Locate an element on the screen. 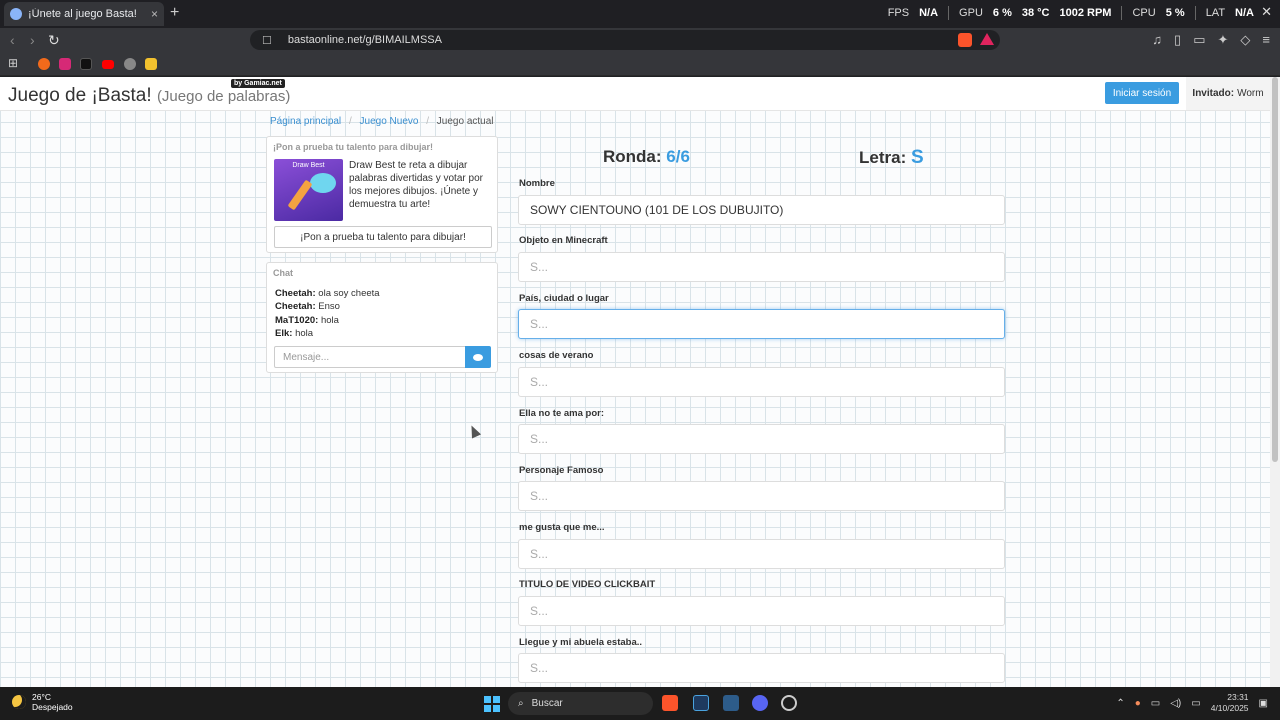 The image size is (1280, 720). back-icon: ‹ is located at coordinates (12, 40).